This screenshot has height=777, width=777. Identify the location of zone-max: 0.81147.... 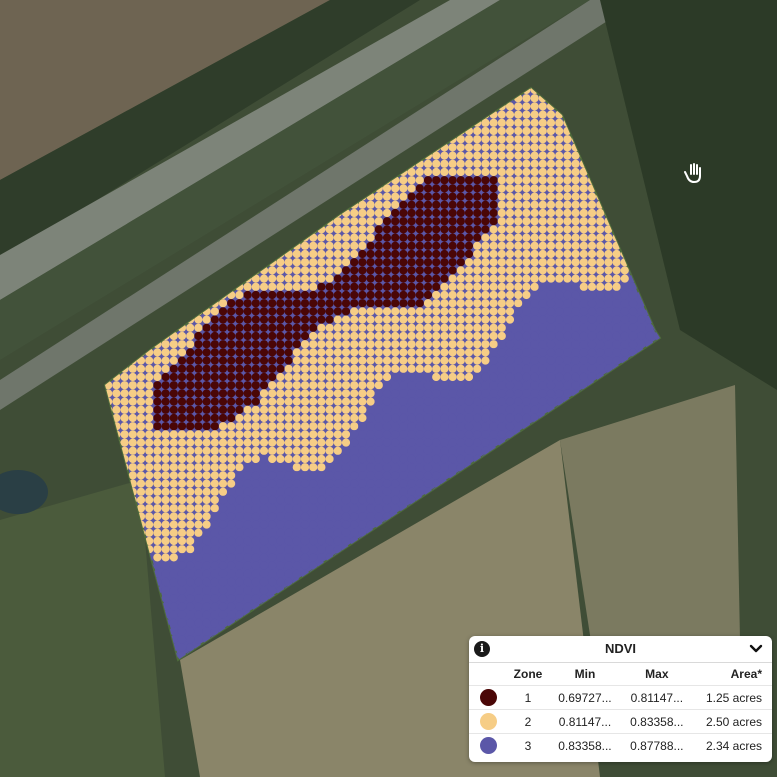
(656, 697).